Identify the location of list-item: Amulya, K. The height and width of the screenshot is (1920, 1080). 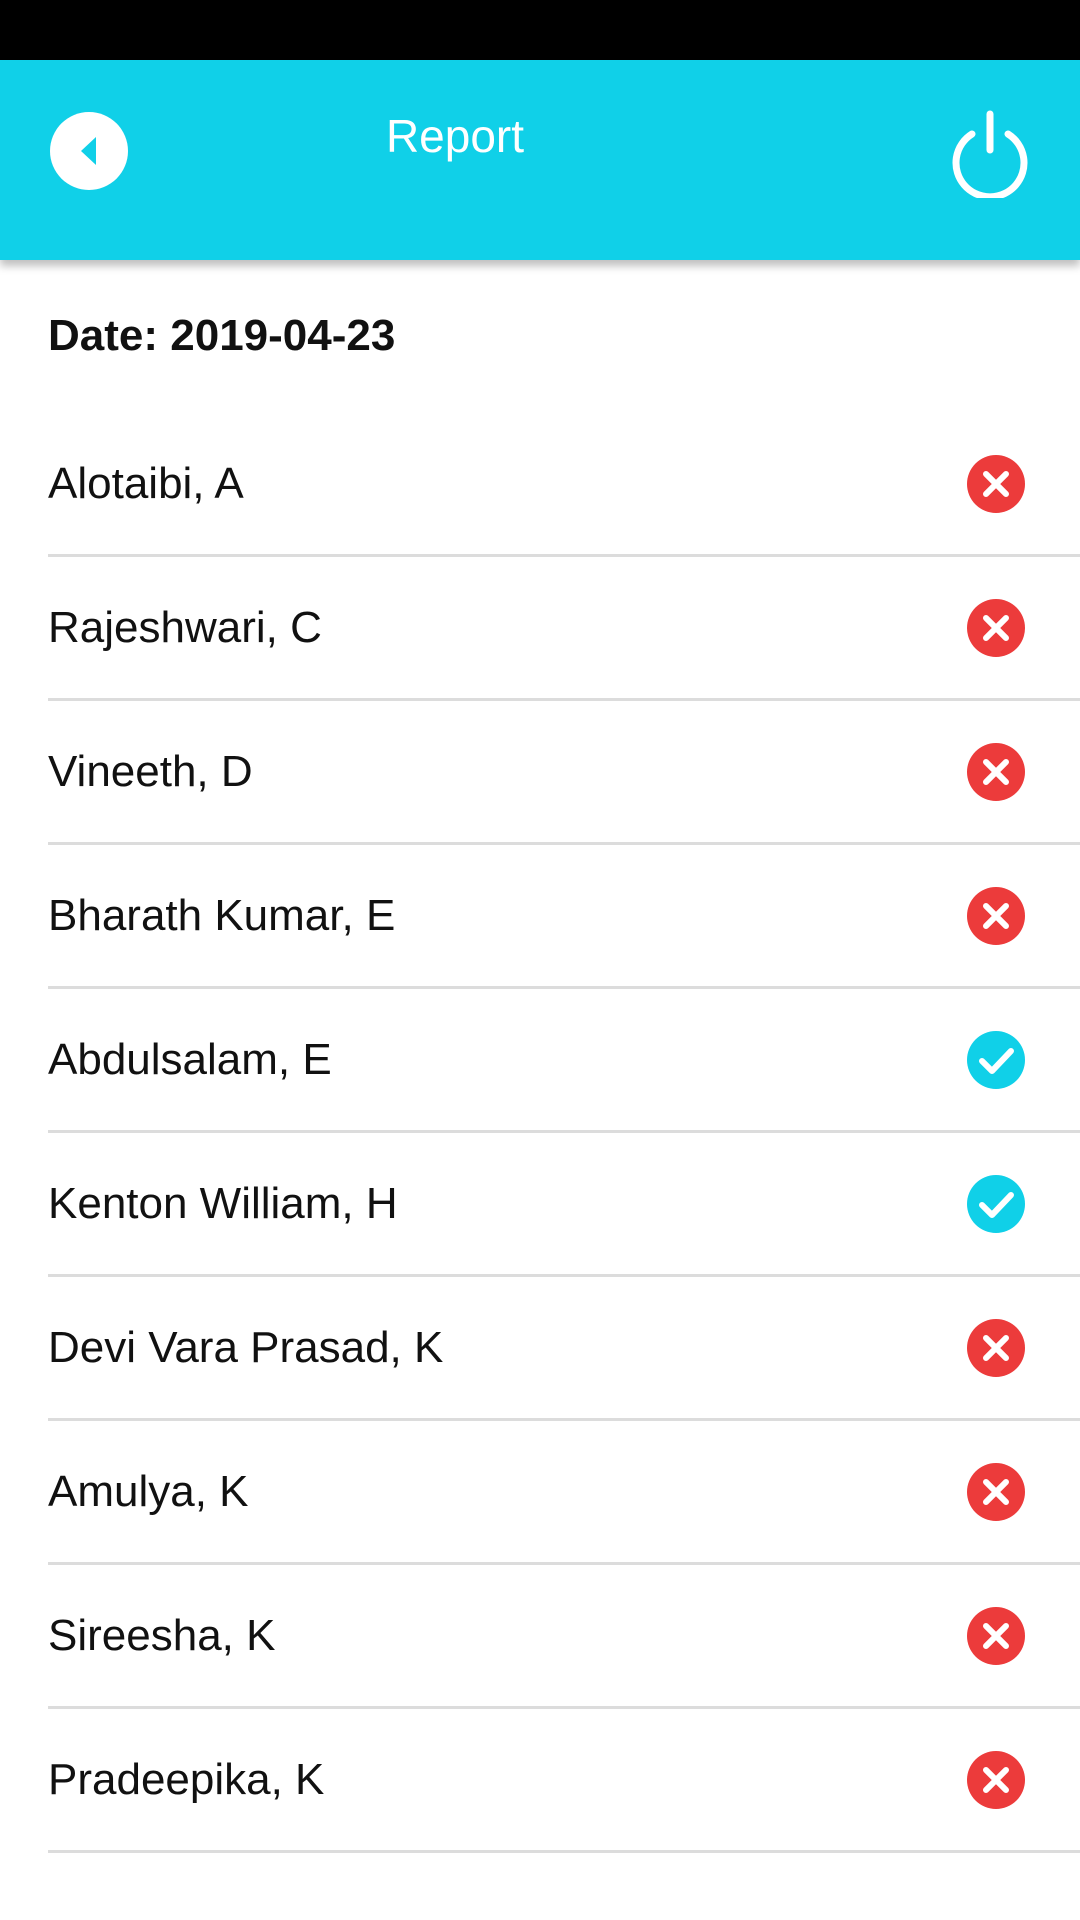
(564, 1493).